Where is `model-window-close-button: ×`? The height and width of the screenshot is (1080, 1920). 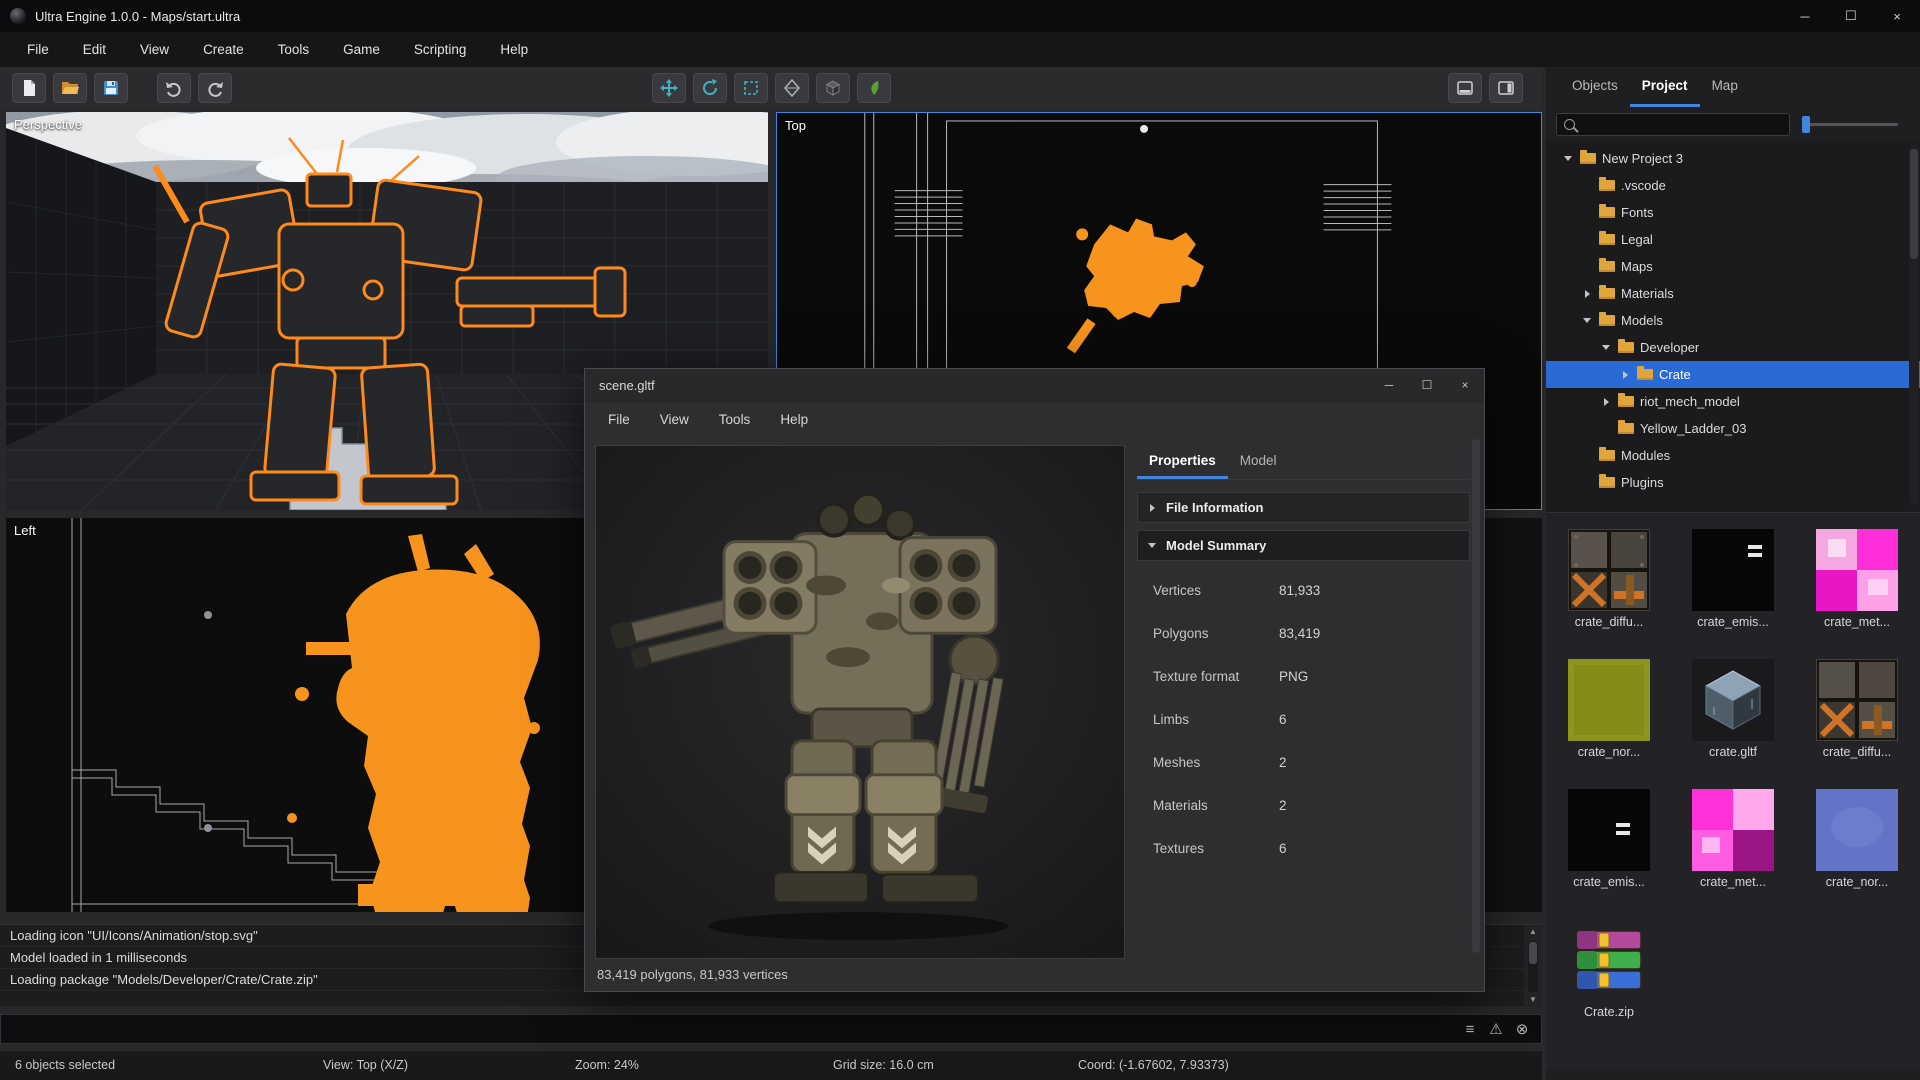 model-window-close-button: × is located at coordinates (1465, 385).